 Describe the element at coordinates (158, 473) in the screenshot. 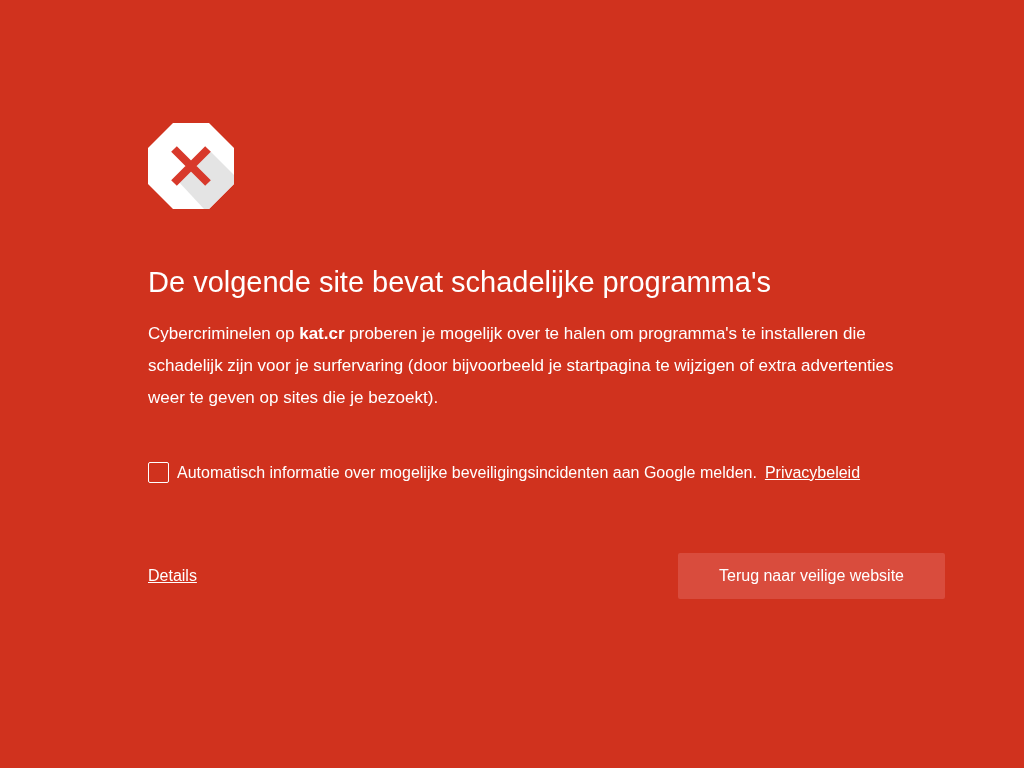

I see `report-checkbox` at that location.